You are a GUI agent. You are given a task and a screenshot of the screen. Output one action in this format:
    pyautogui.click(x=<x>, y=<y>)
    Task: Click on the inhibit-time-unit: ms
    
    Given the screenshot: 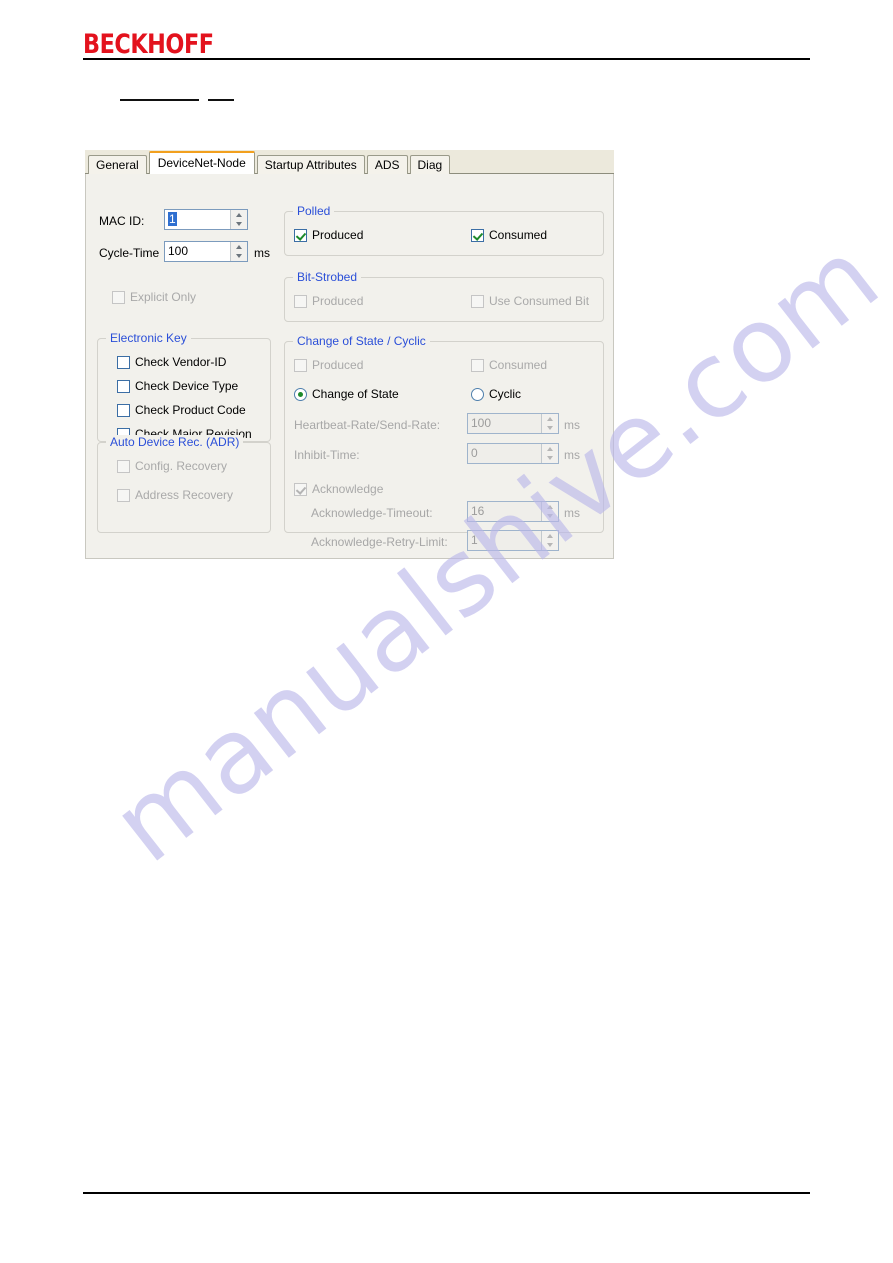 What is the action you would take?
    pyautogui.click(x=572, y=455)
    